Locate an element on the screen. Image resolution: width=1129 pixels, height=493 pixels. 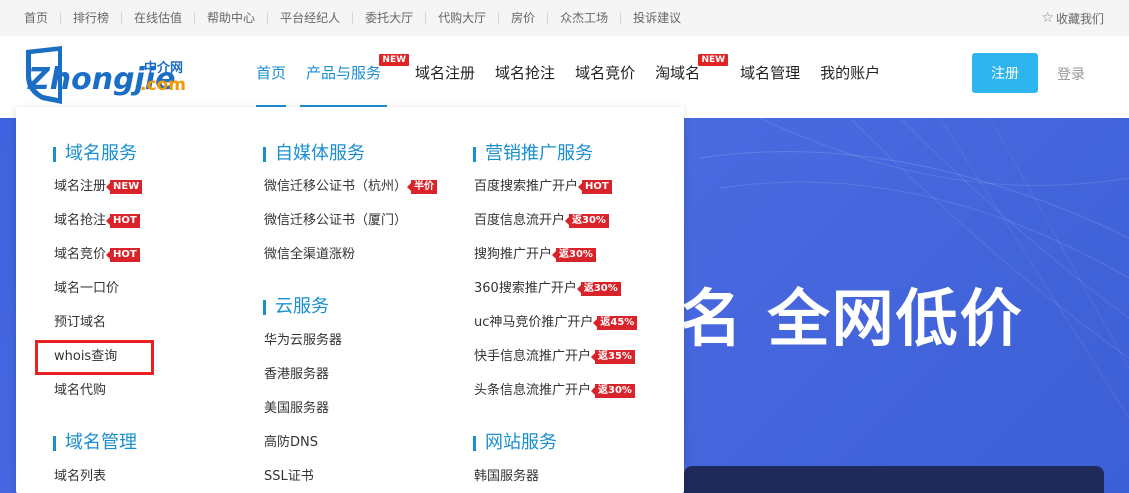
menu-item-wechat-fans: 微信全渠道涨粉 is located at coordinates (309, 255).